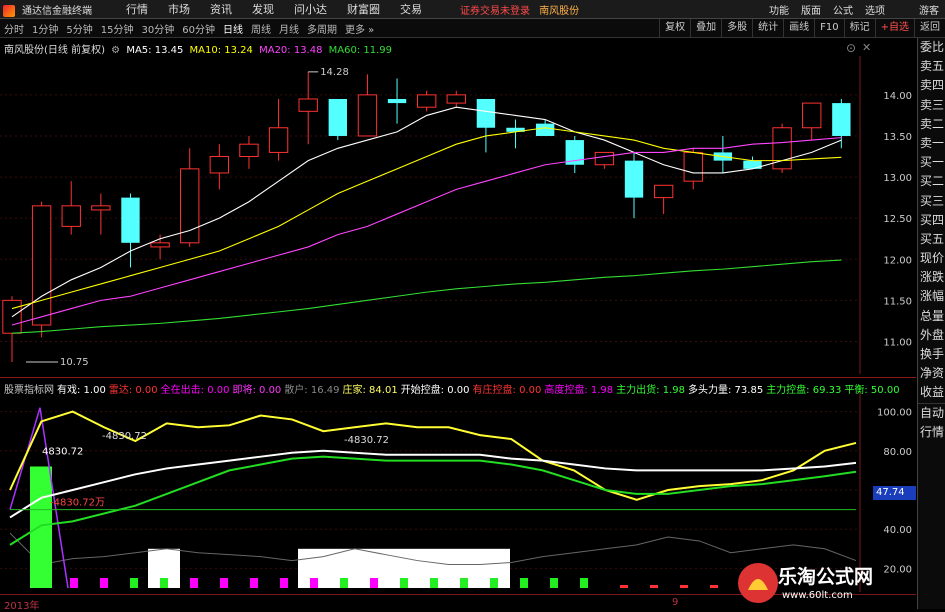 The width and height of the screenshot is (945, 612). What do you see at coordinates (198, 28) in the screenshot?
I see `period-60min: 60分钟` at bounding box center [198, 28].